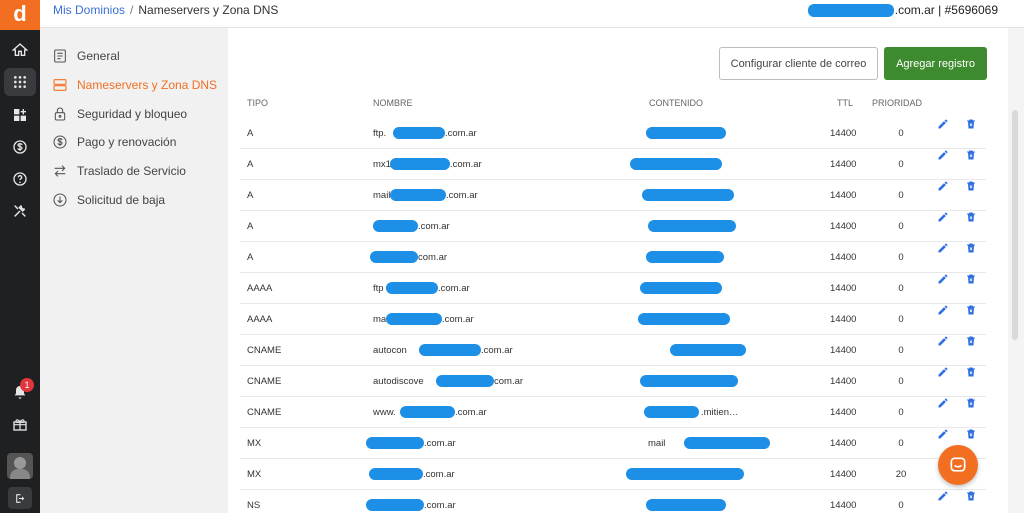  Describe the element at coordinates (20, 498) in the screenshot. I see `logout-icon` at that location.